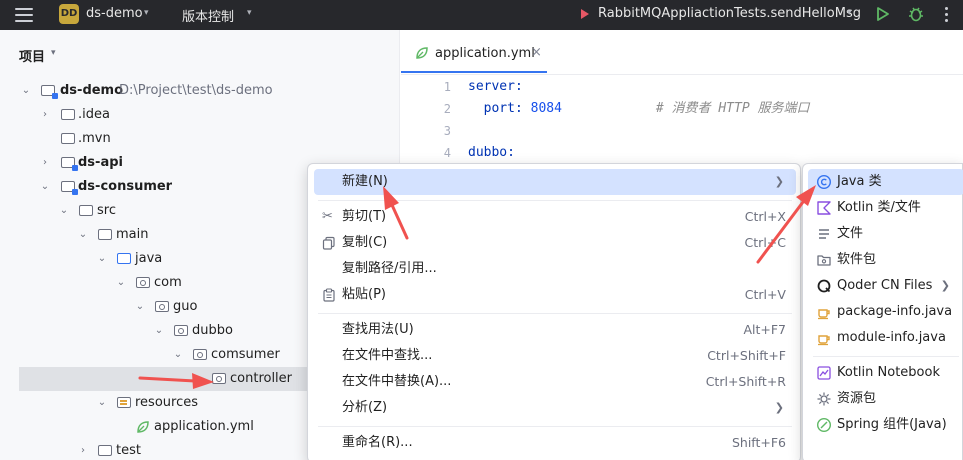 Image resolution: width=963 pixels, height=460 pixels. Describe the element at coordinates (555, 217) in the screenshot. I see `menu-item-cut: ✂ 剪切(T) Ctrl+X` at that location.